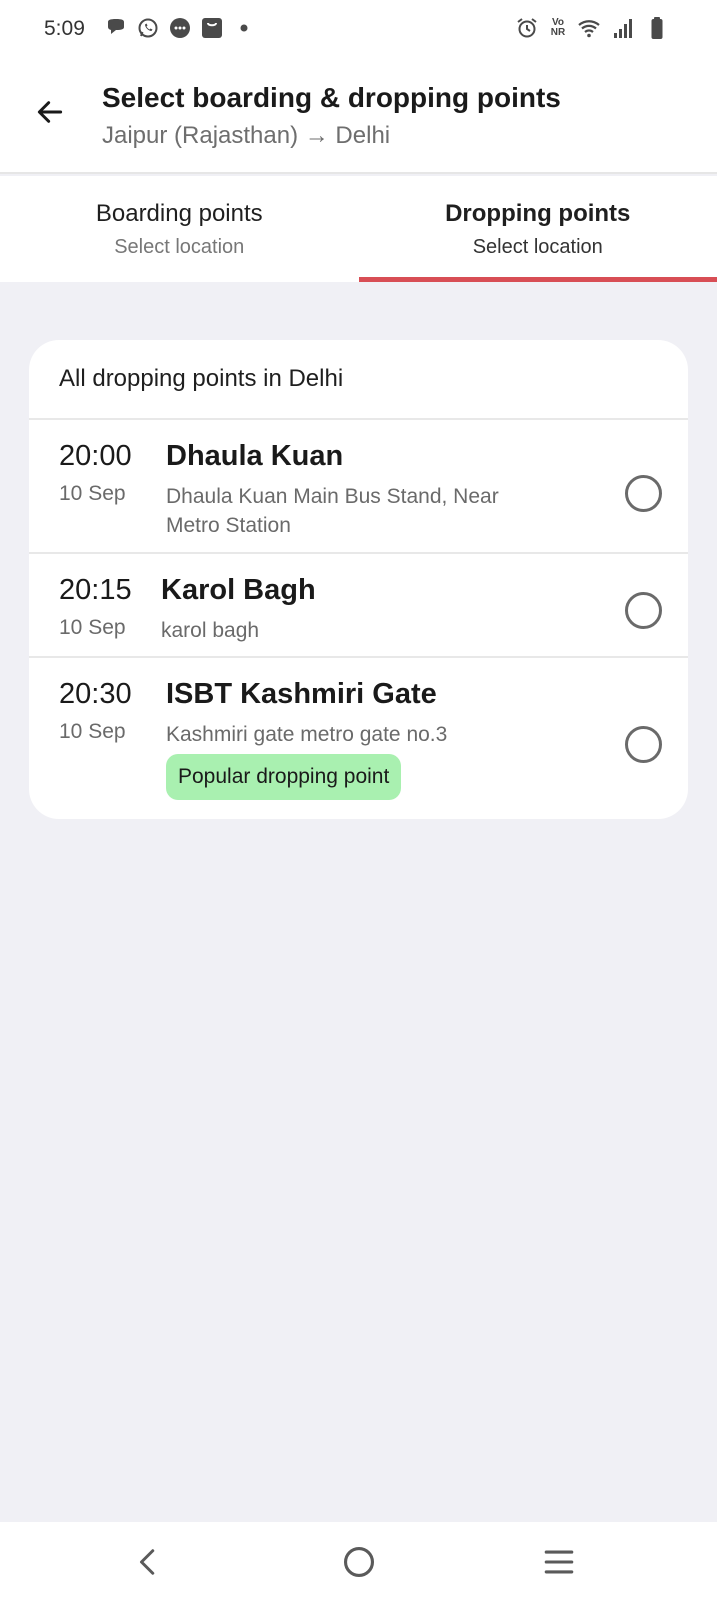  Describe the element at coordinates (358, 380) in the screenshot. I see `card-heading: All dropping points in Delhi` at that location.